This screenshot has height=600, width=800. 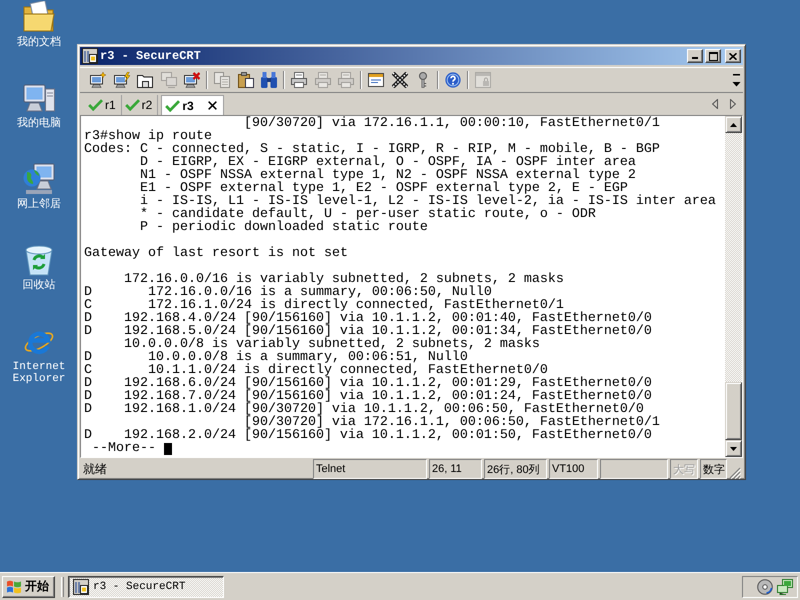 What do you see at coordinates (146, 587) in the screenshot?
I see `taskbar-button: r3 - SecureCRT` at bounding box center [146, 587].